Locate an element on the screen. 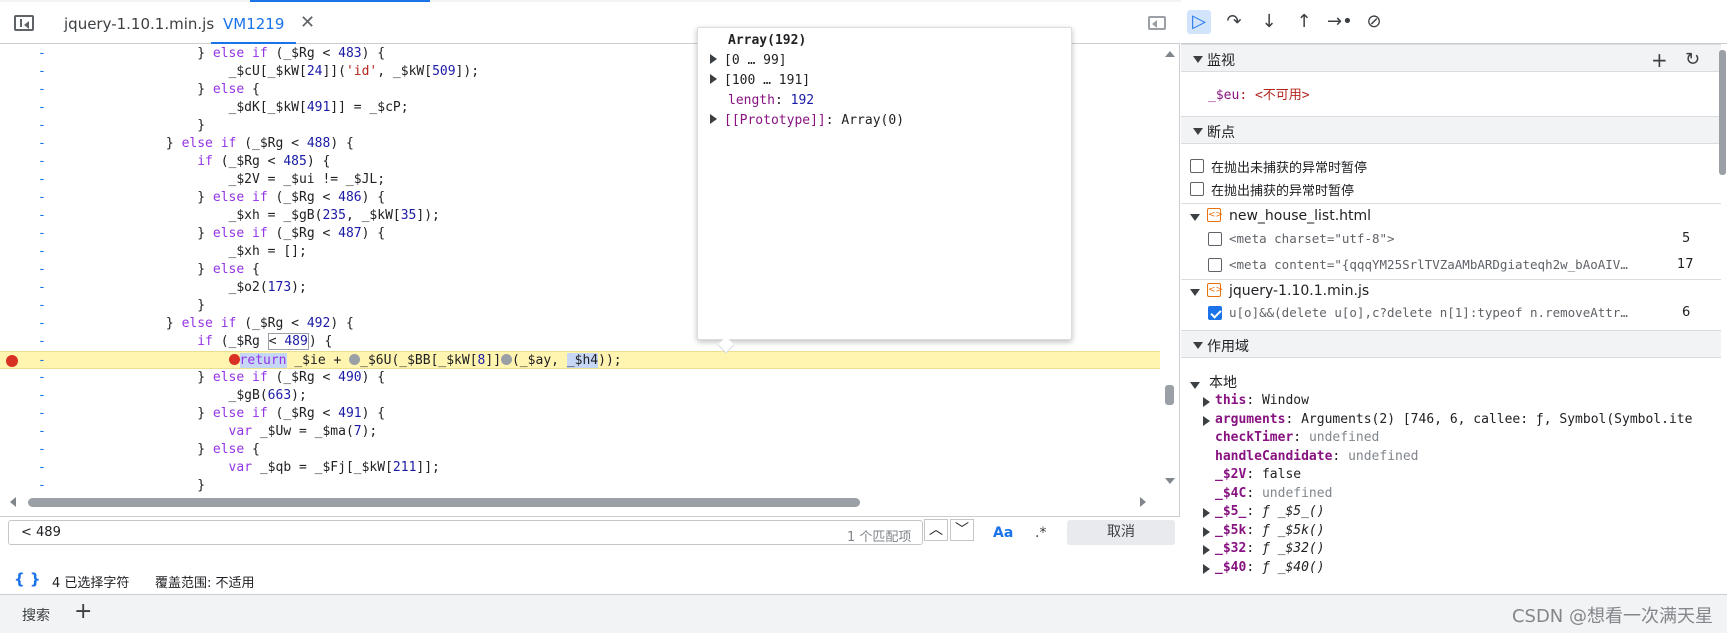  popover-prototype: [[Prototype]]: Array(0) is located at coordinates (807, 120).